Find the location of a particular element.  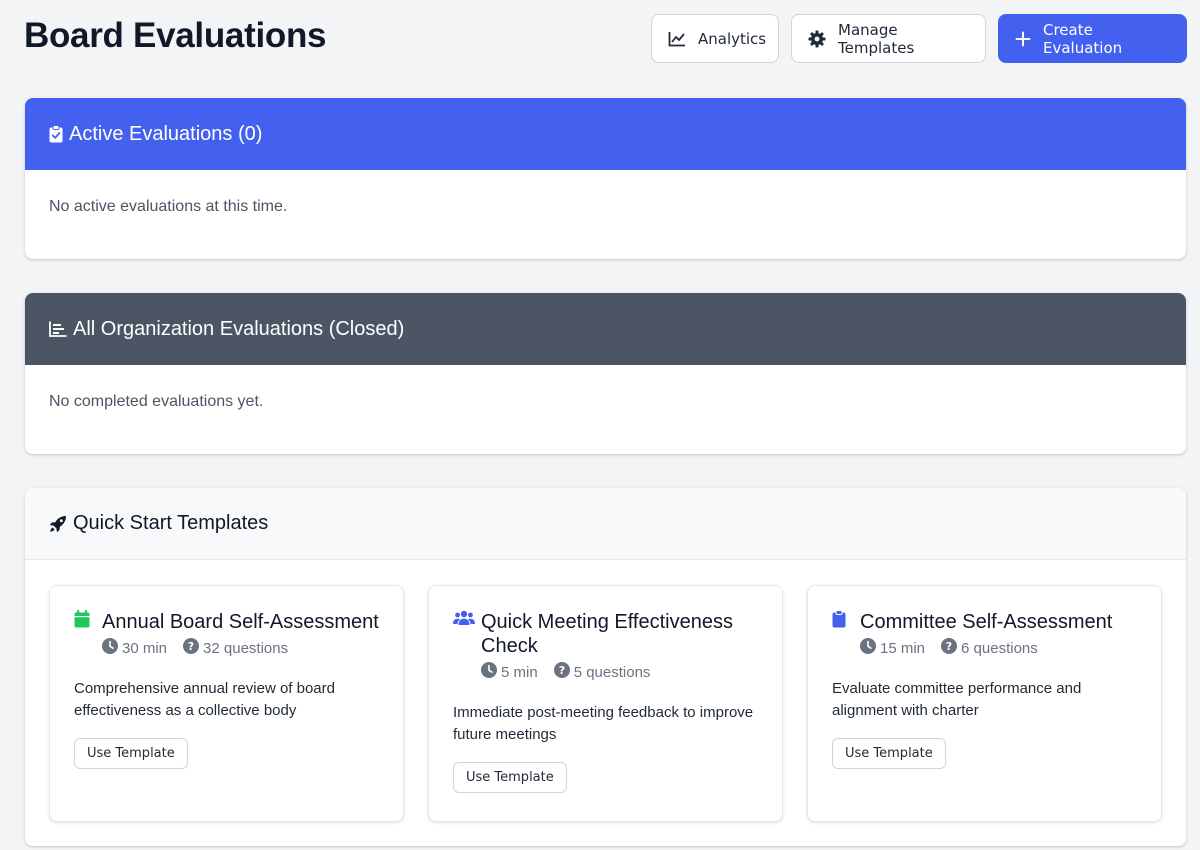

page-title: Board Evaluations is located at coordinates (175, 35).